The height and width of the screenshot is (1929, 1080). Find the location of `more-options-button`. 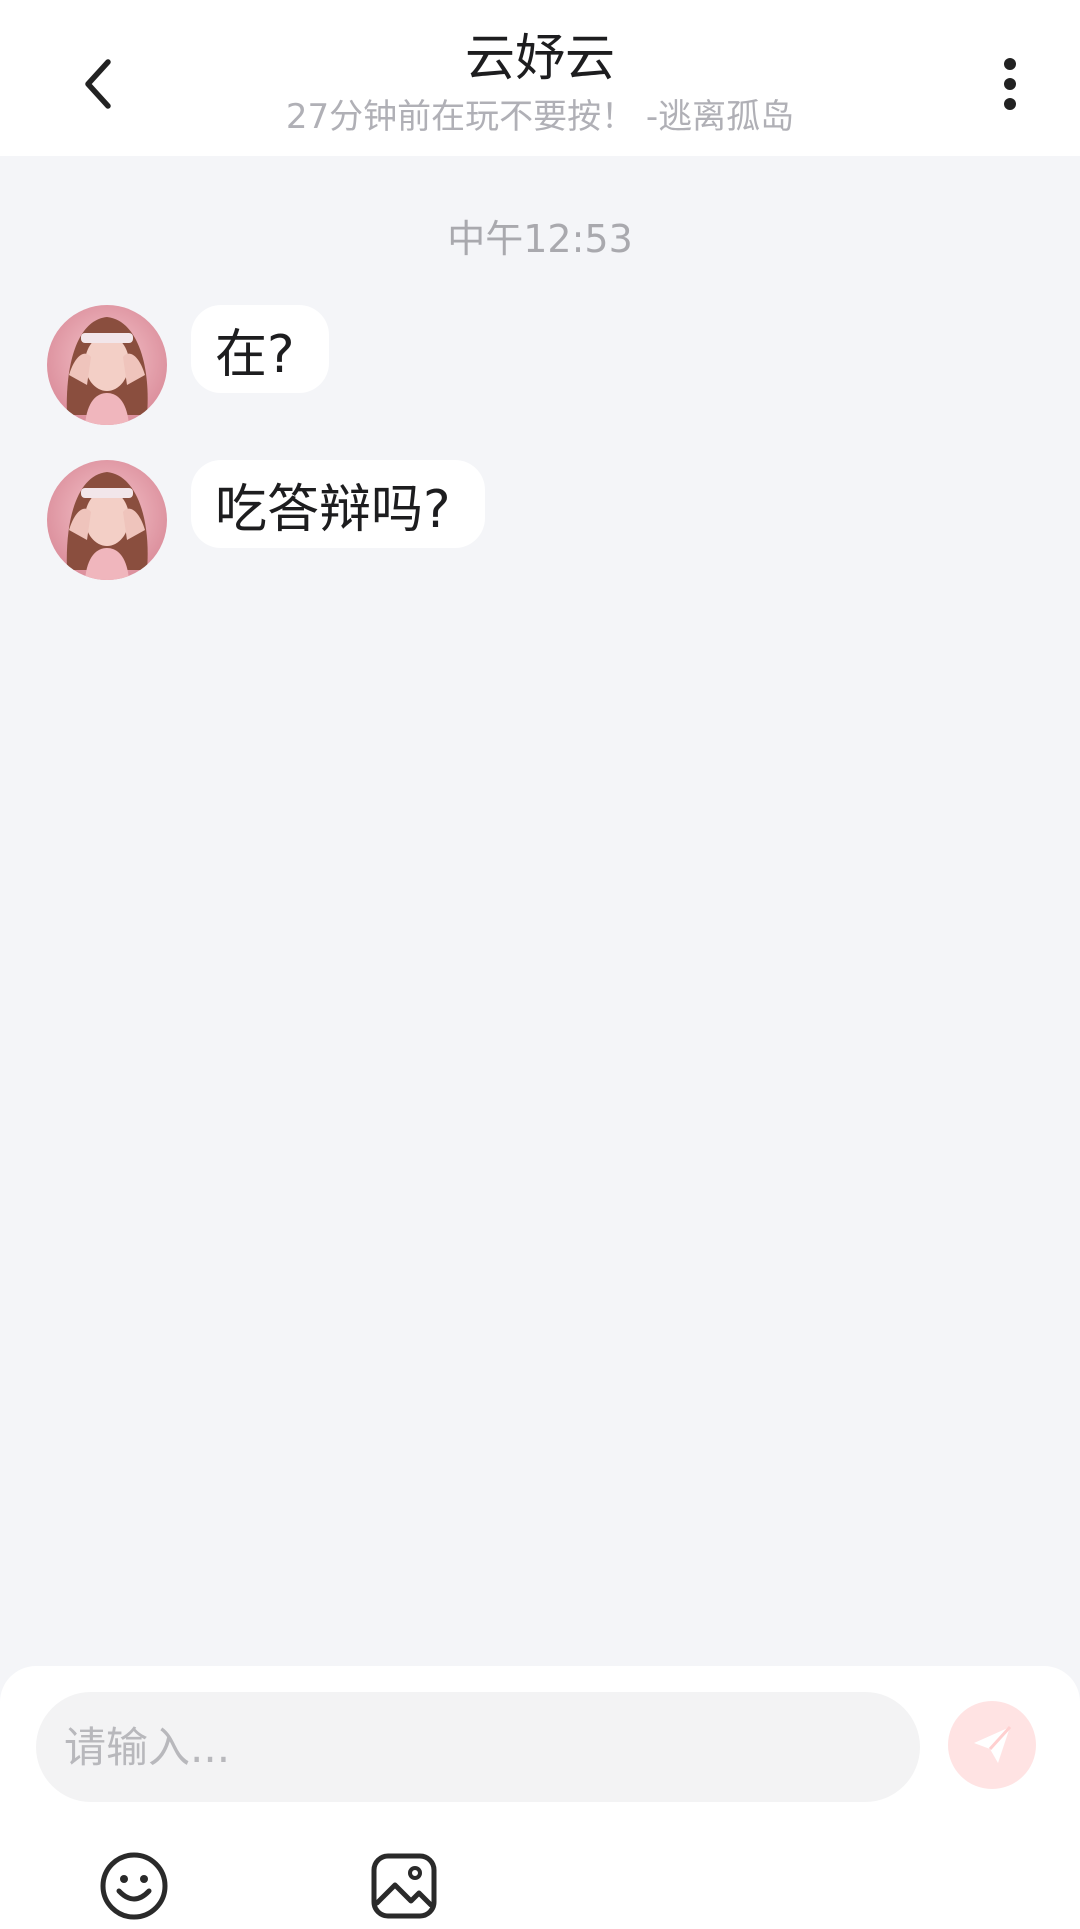

more-options-button is located at coordinates (1010, 84).